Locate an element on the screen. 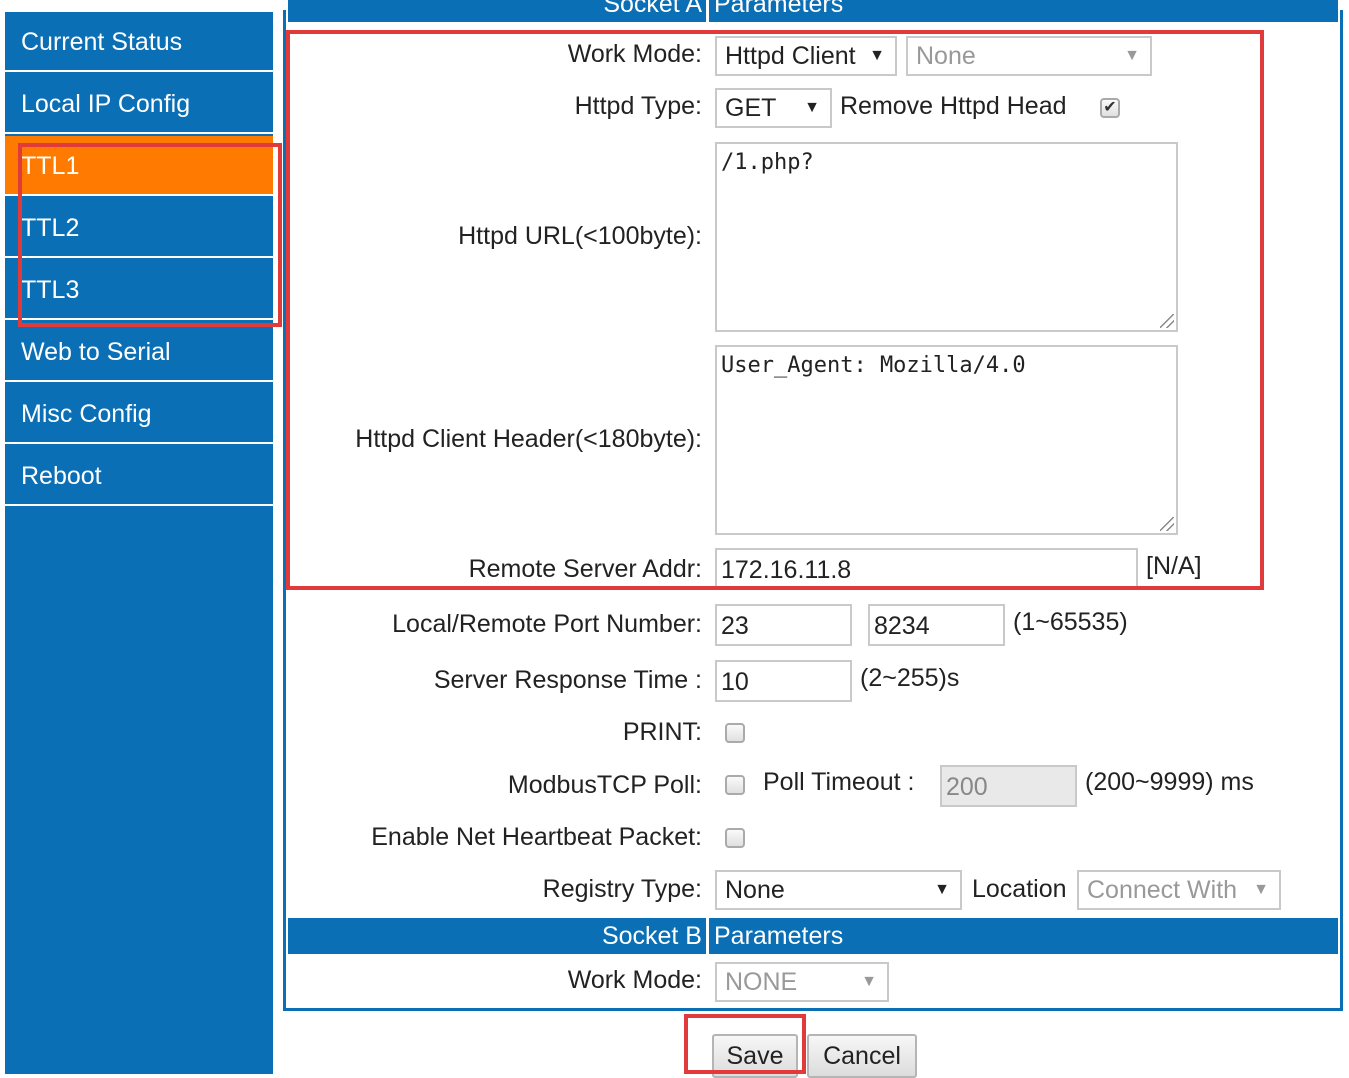  modbus-tcp-poll-label: ModbusTCP Poll: is located at coordinates (604, 785).